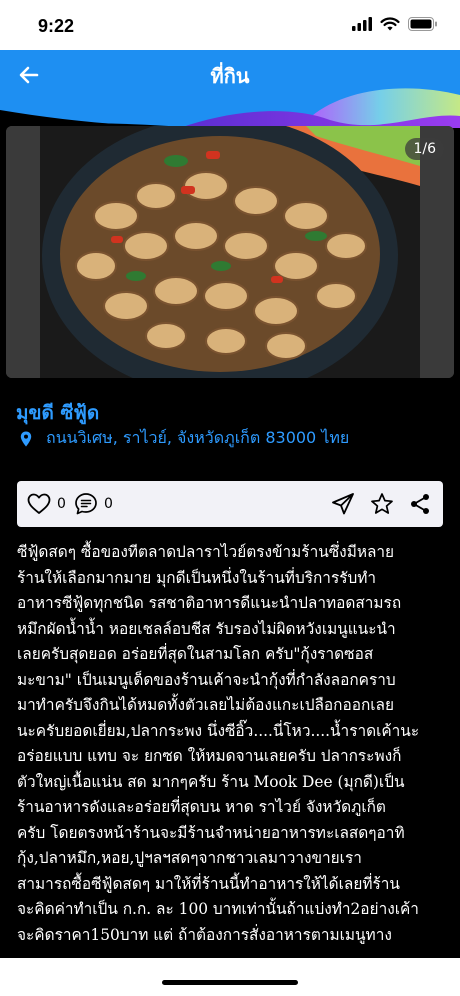 Image resolution: width=460 pixels, height=996 pixels. Describe the element at coordinates (424, 149) in the screenshot. I see `photo-counter: 1/6` at that location.